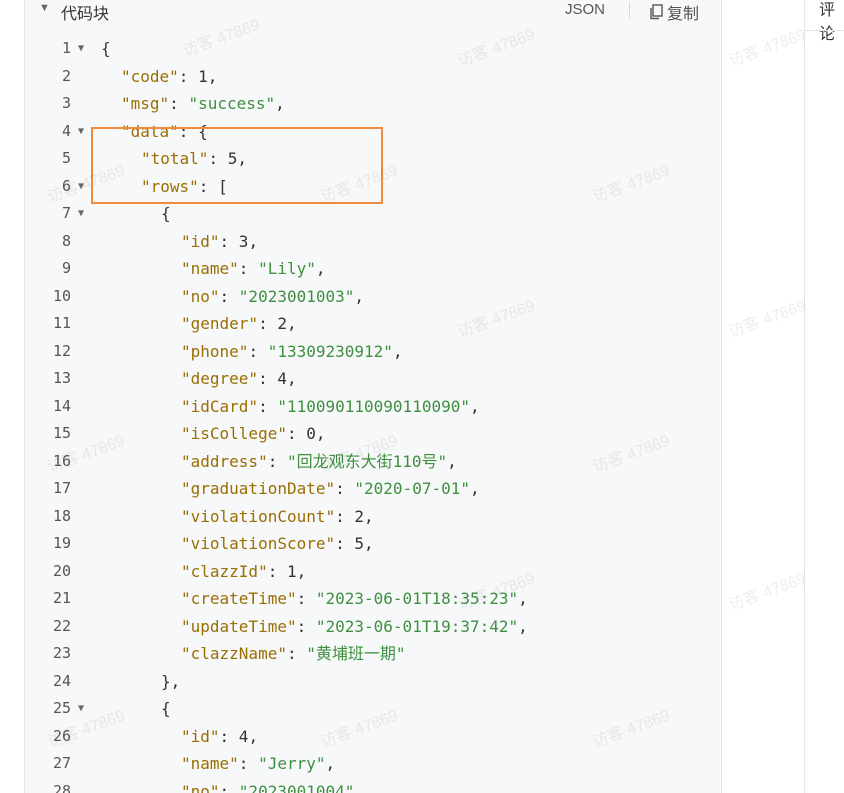 This screenshot has width=844, height=793. I want to click on line-number: 3, so click(66, 103).